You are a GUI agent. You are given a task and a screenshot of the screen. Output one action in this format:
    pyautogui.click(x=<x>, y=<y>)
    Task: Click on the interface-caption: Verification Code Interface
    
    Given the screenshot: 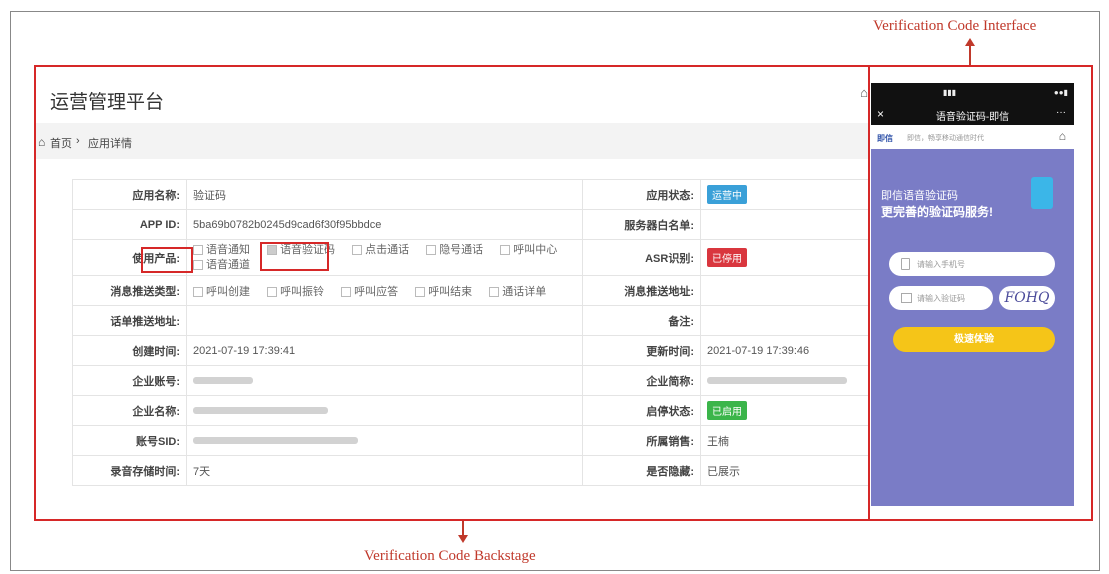 What is the action you would take?
    pyautogui.click(x=955, y=26)
    